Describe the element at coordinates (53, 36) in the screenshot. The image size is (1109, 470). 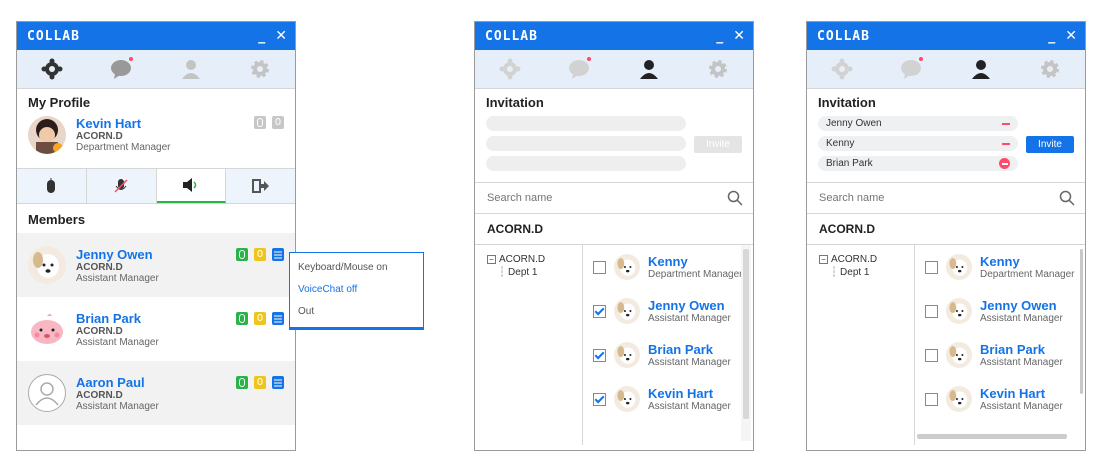
I see `app-logo: COLLAB` at that location.